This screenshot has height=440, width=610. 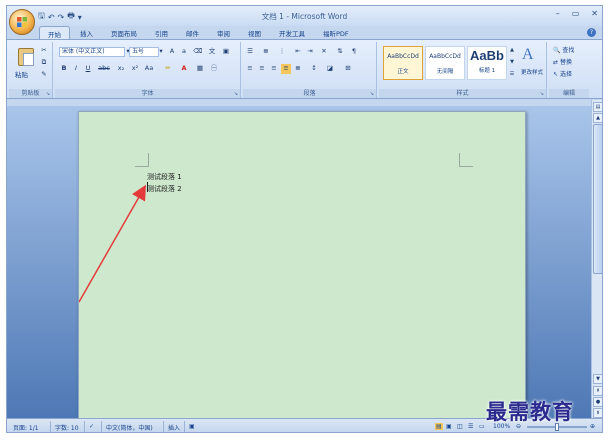 I want to click on tab-insert: 插入, so click(x=86, y=33).